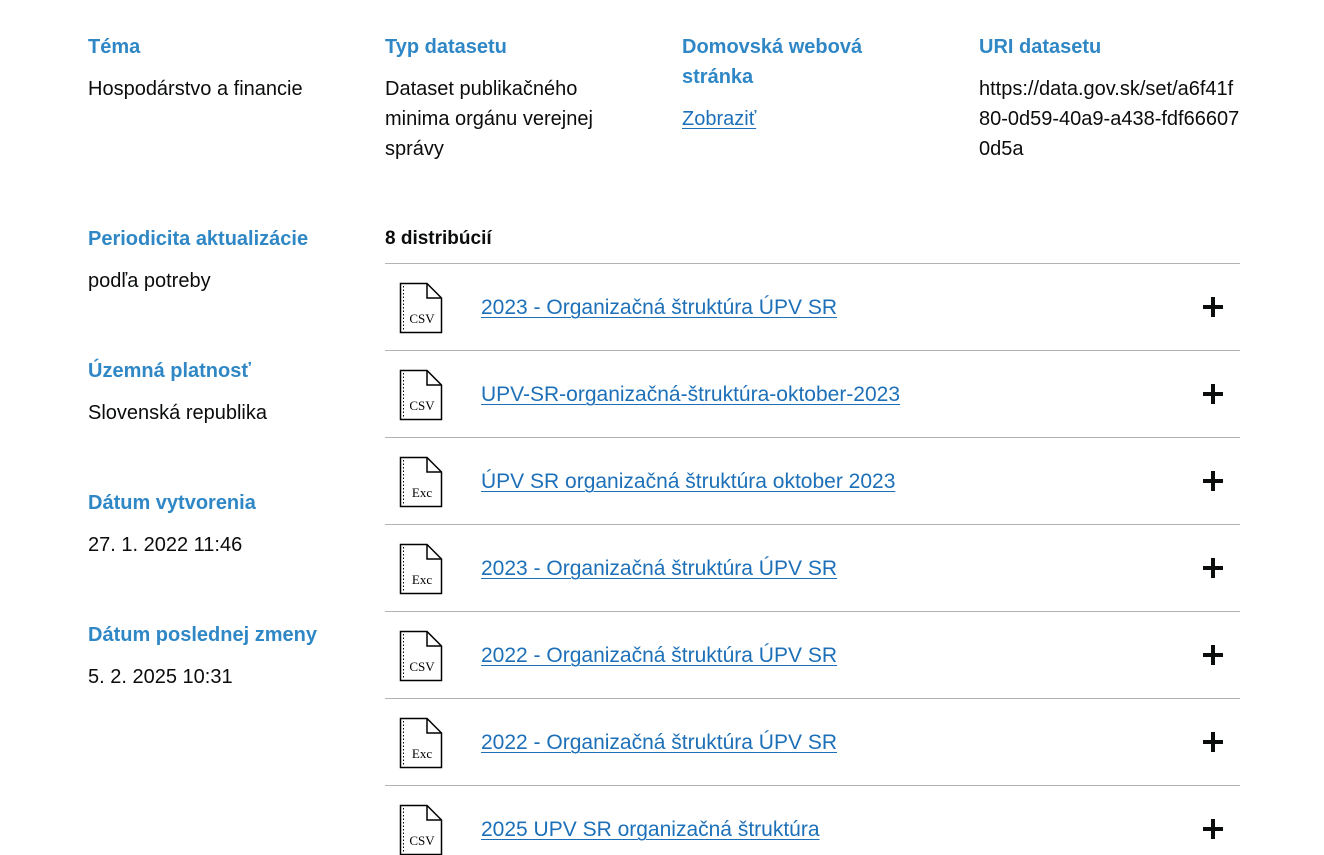  What do you see at coordinates (114, 47) in the screenshot?
I see `tema-label: Téma` at bounding box center [114, 47].